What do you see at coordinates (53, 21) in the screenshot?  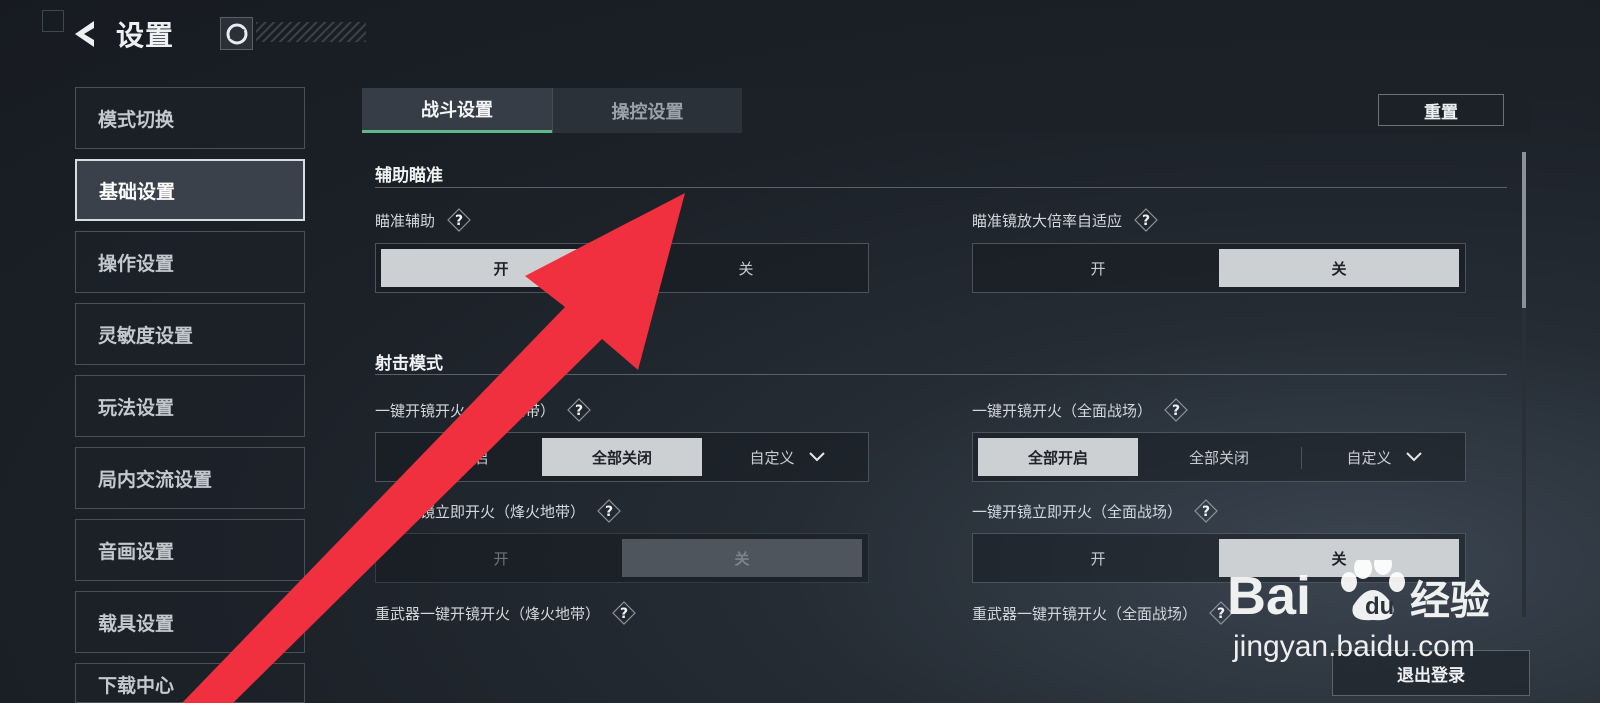 I see `corner-decoration` at bounding box center [53, 21].